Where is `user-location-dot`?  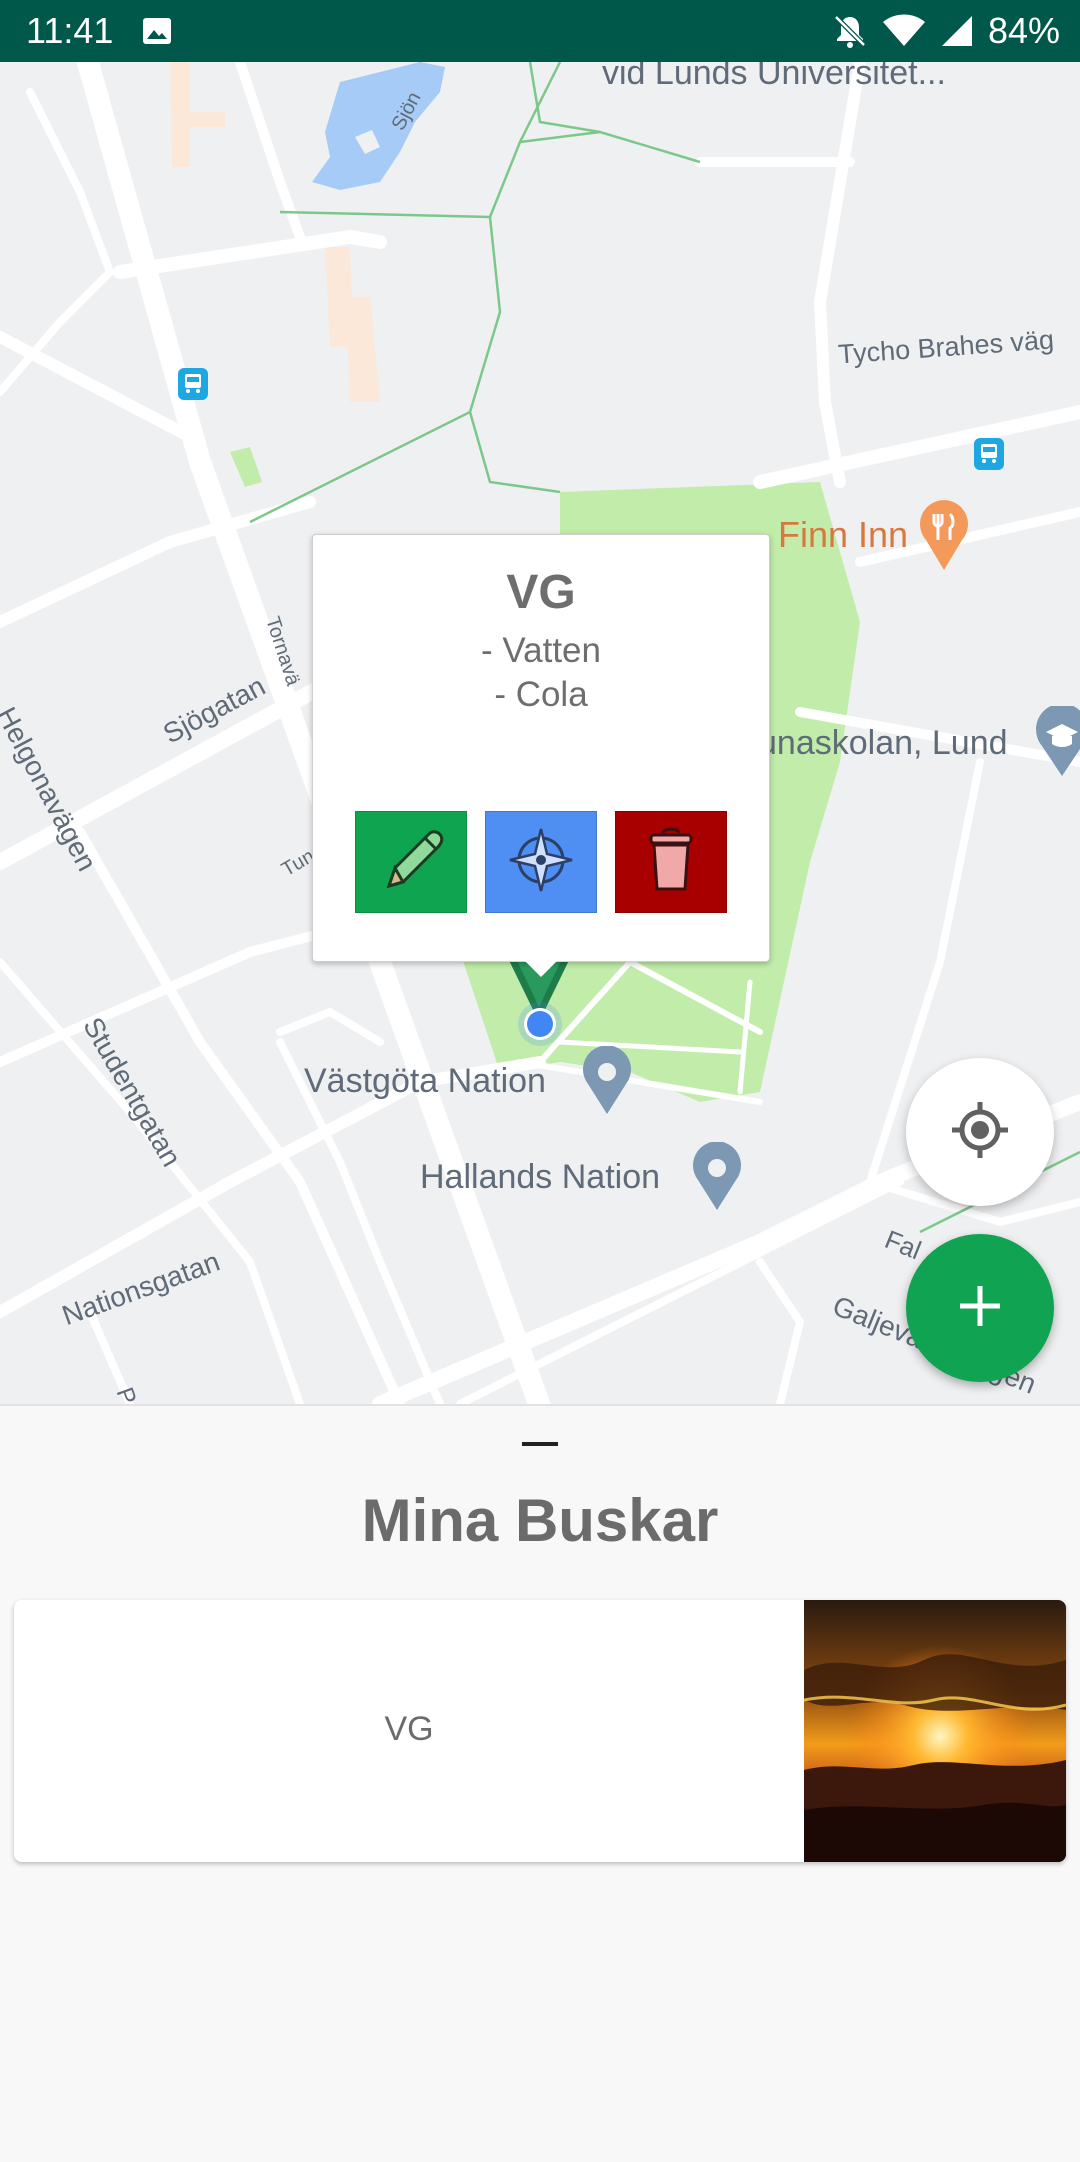
user-location-dot is located at coordinates (540, 1026).